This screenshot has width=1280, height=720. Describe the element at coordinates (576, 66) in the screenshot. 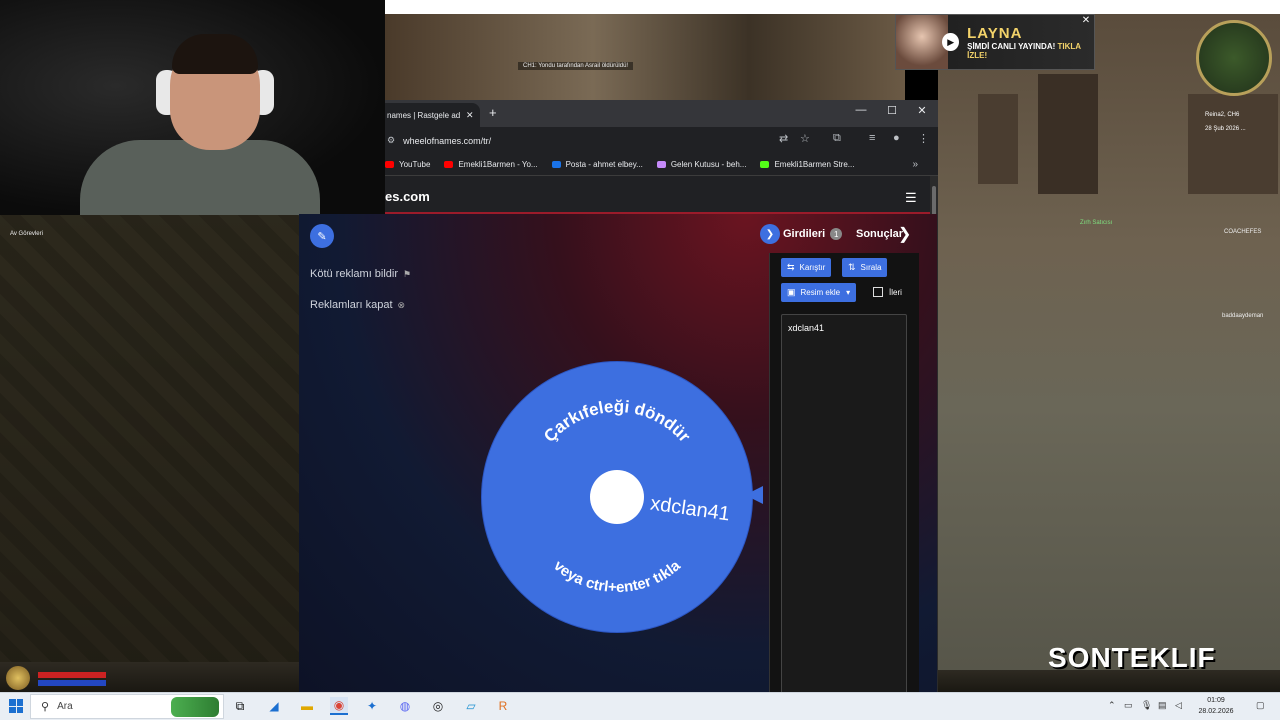

I see `kill-notification: CH1: Yondu tarafından Asrail öldürüldü!` at that location.